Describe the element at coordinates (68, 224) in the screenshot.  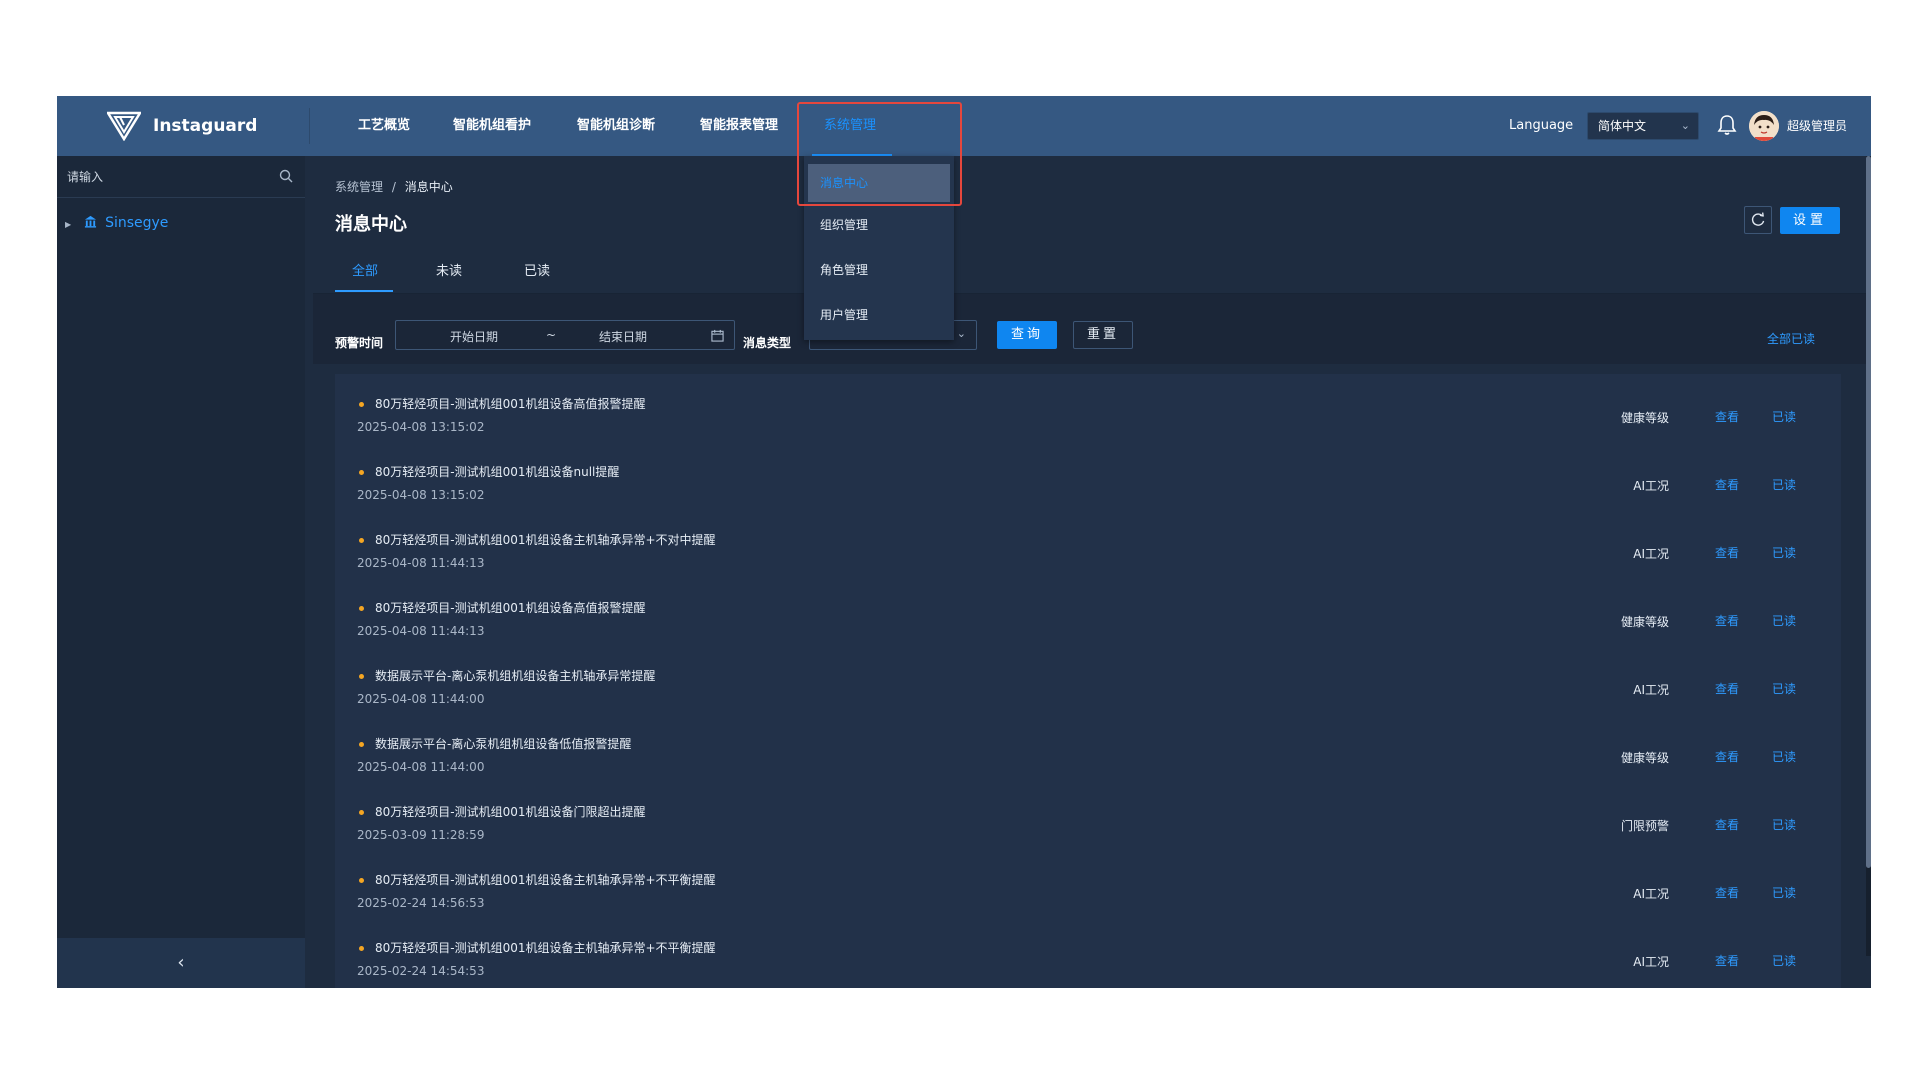
I see `caret-right-icon: ▶` at that location.